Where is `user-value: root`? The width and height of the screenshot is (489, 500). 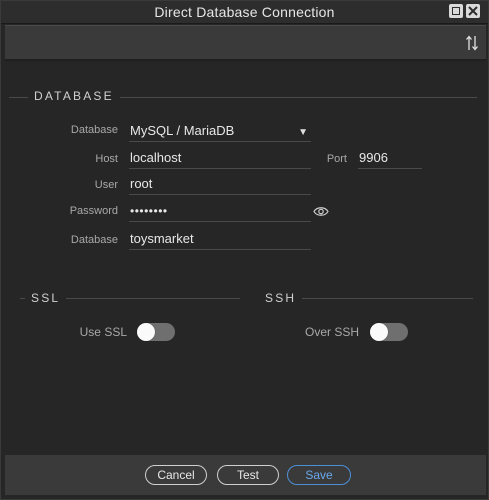
user-value: root is located at coordinates (141, 183).